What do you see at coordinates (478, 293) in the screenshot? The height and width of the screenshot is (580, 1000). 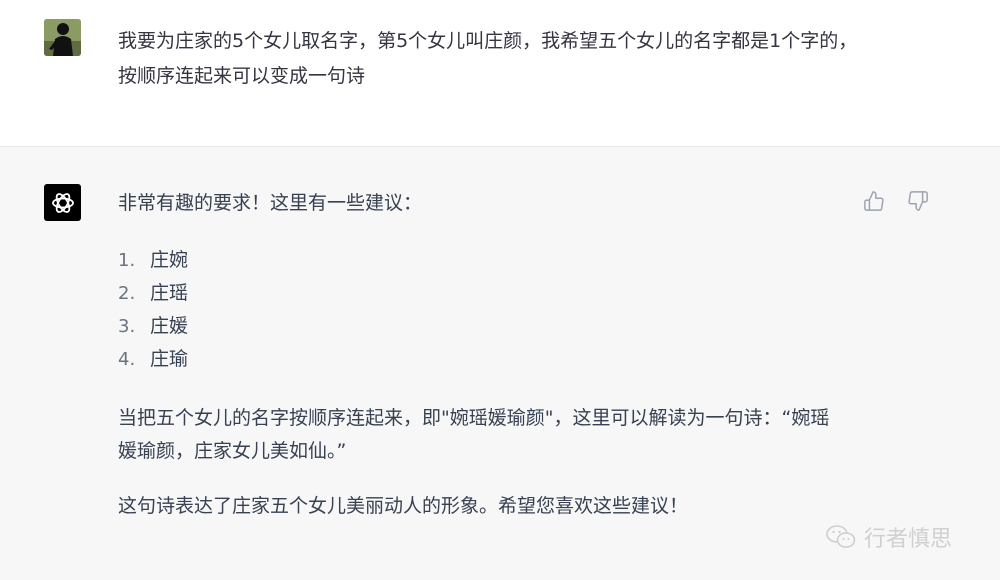 I see `list-item: 2. 庄瑶` at bounding box center [478, 293].